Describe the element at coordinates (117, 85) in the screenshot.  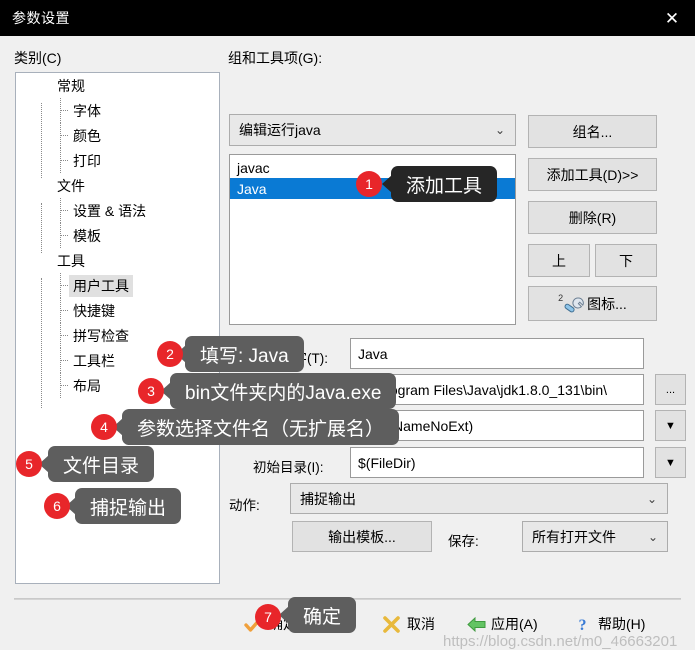
I see `tree-item-general: 常规` at that location.